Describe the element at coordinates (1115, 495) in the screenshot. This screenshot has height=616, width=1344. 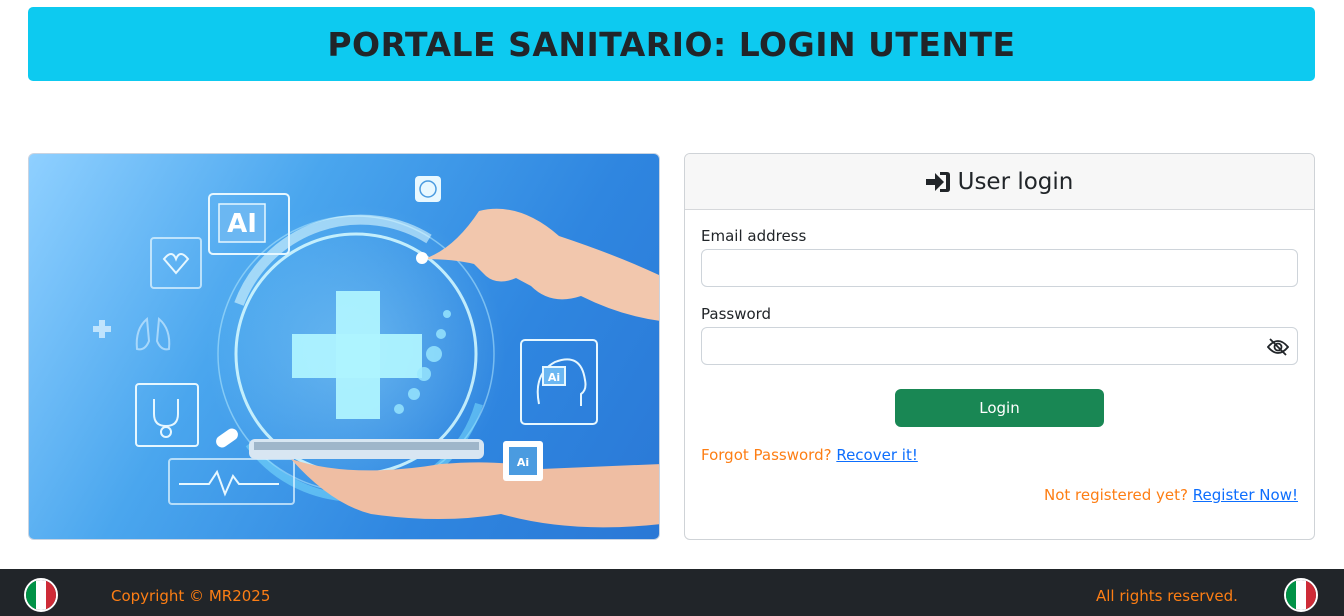
I see `register-text: Not registered yet?` at that location.